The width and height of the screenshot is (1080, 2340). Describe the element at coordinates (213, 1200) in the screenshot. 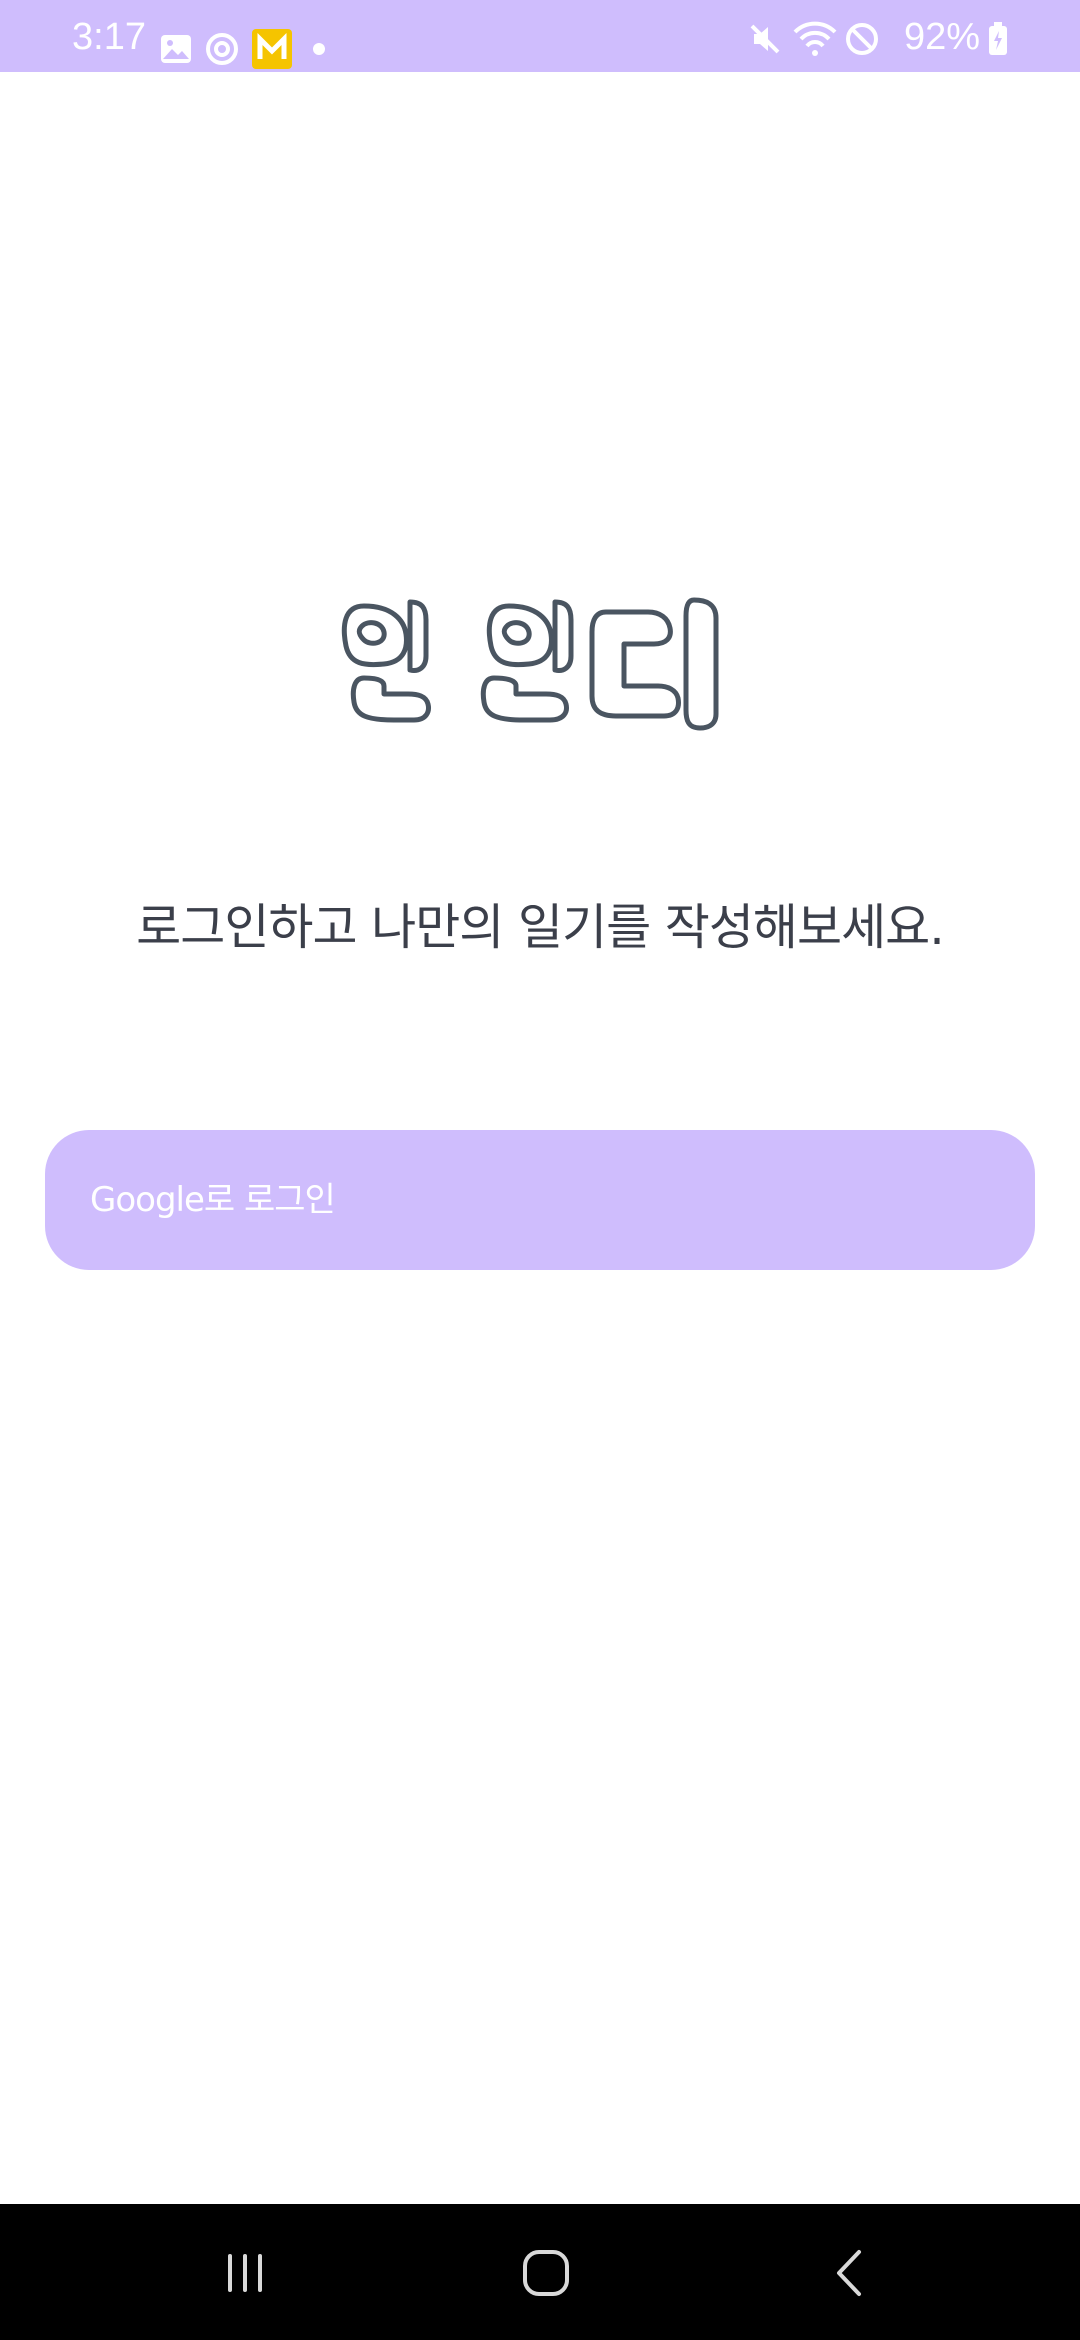

I see `google-login-label: Google로 로그인` at that location.